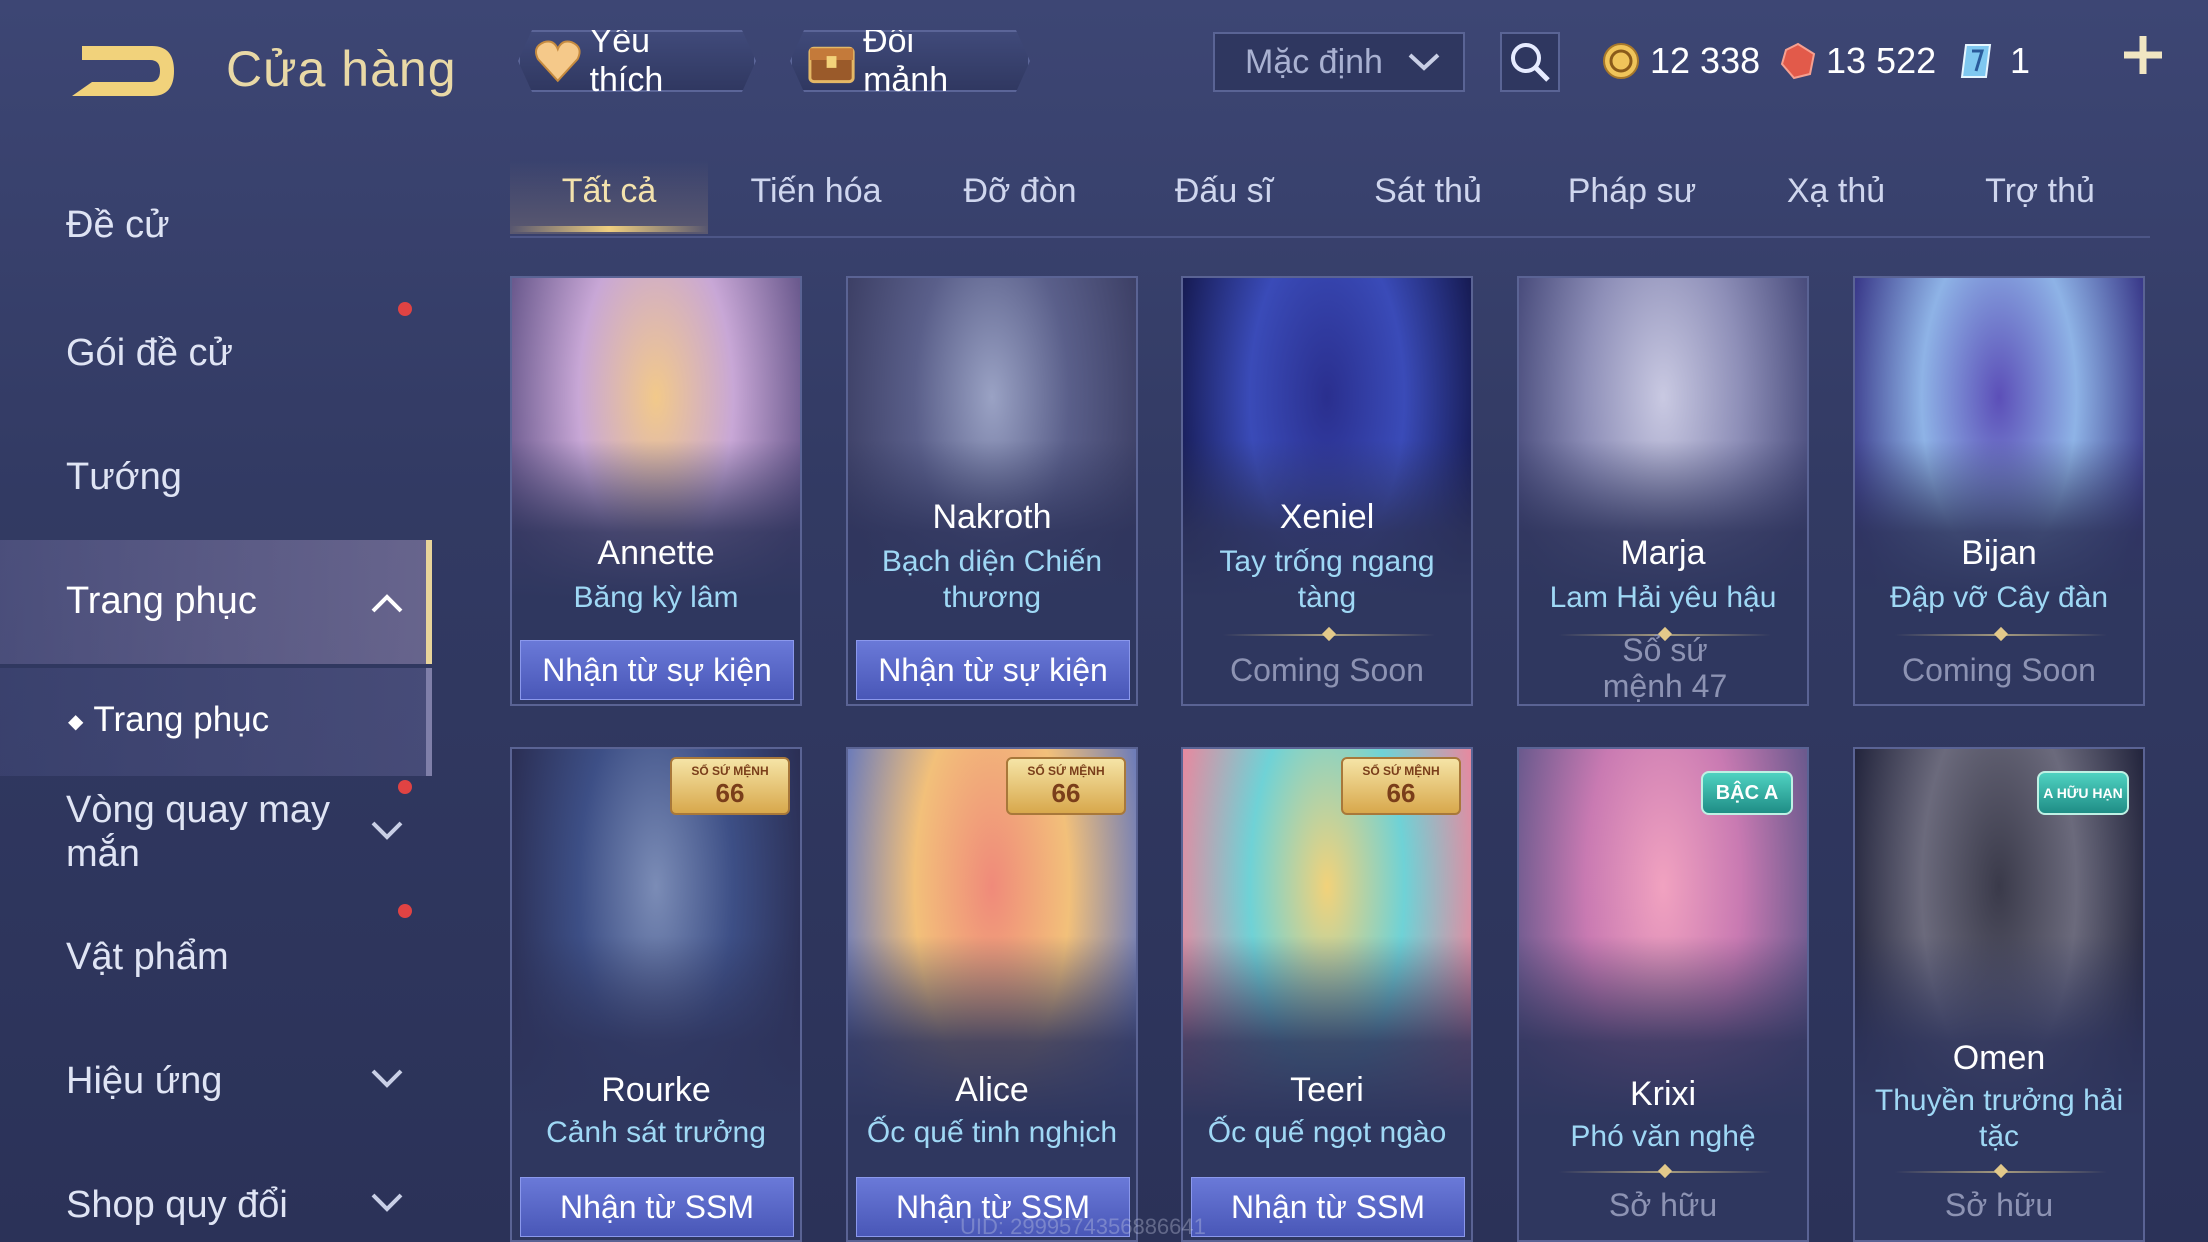  Describe the element at coordinates (1663, 597) in the screenshot. I see `skin-name: Lam Hải yêu hậu` at that location.